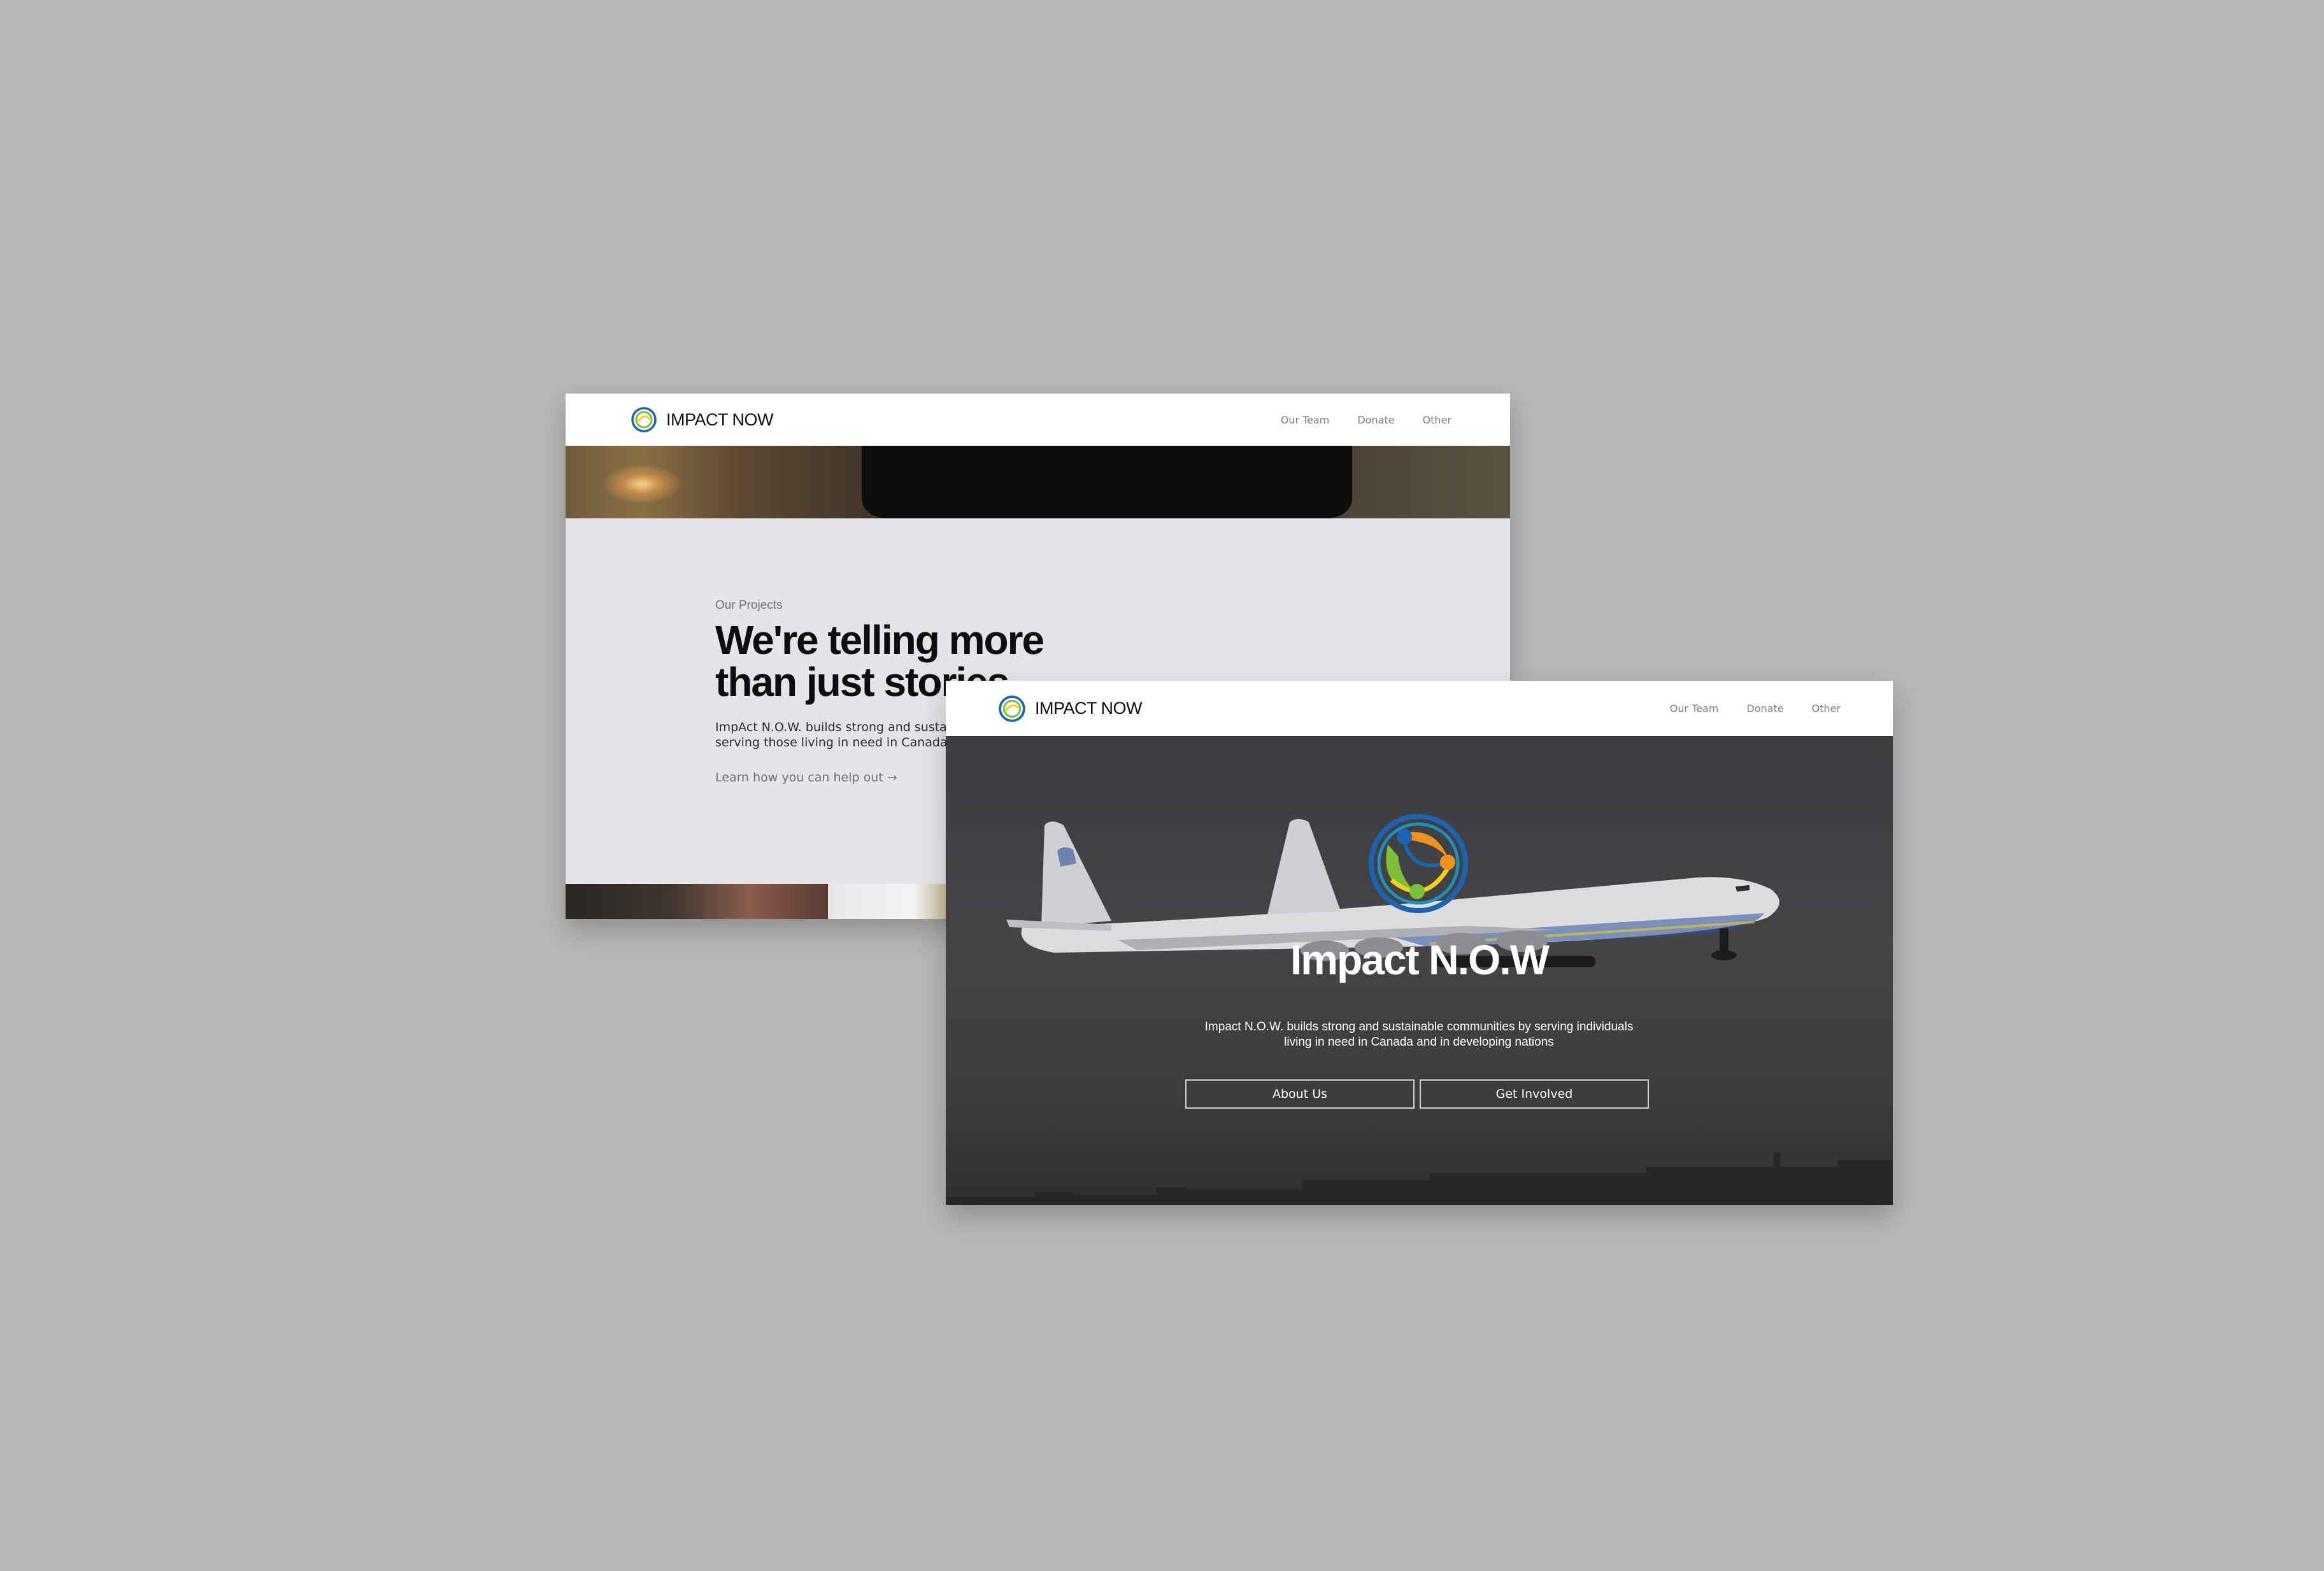 The image size is (2324, 1571). Describe the element at coordinates (749, 605) in the screenshot. I see `section-eyebrow: Our Projects` at that location.